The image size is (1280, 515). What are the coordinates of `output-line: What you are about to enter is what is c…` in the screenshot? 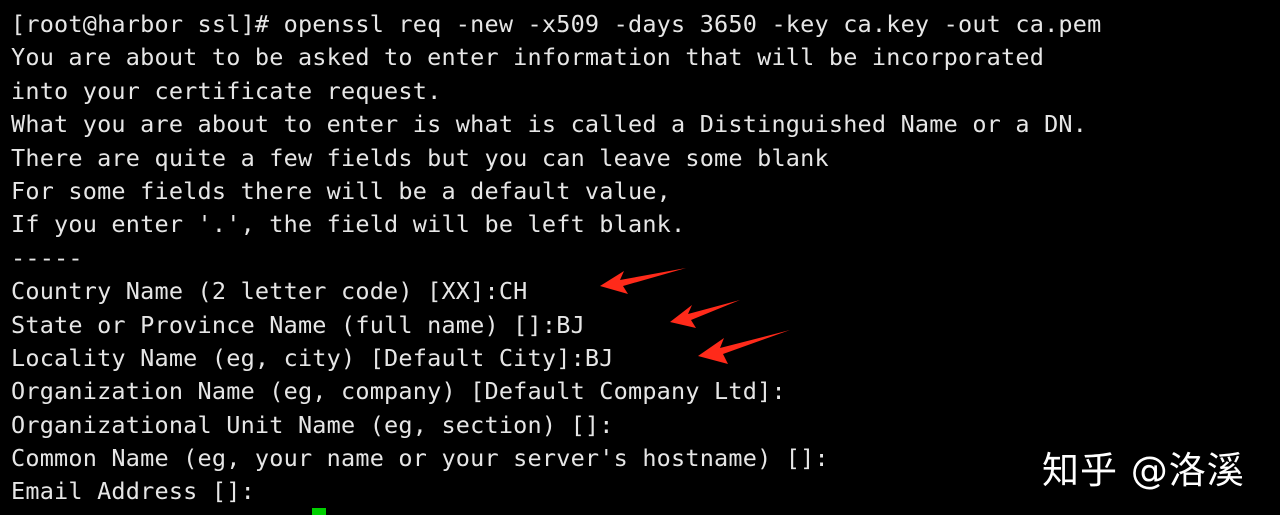 It's located at (549, 124).